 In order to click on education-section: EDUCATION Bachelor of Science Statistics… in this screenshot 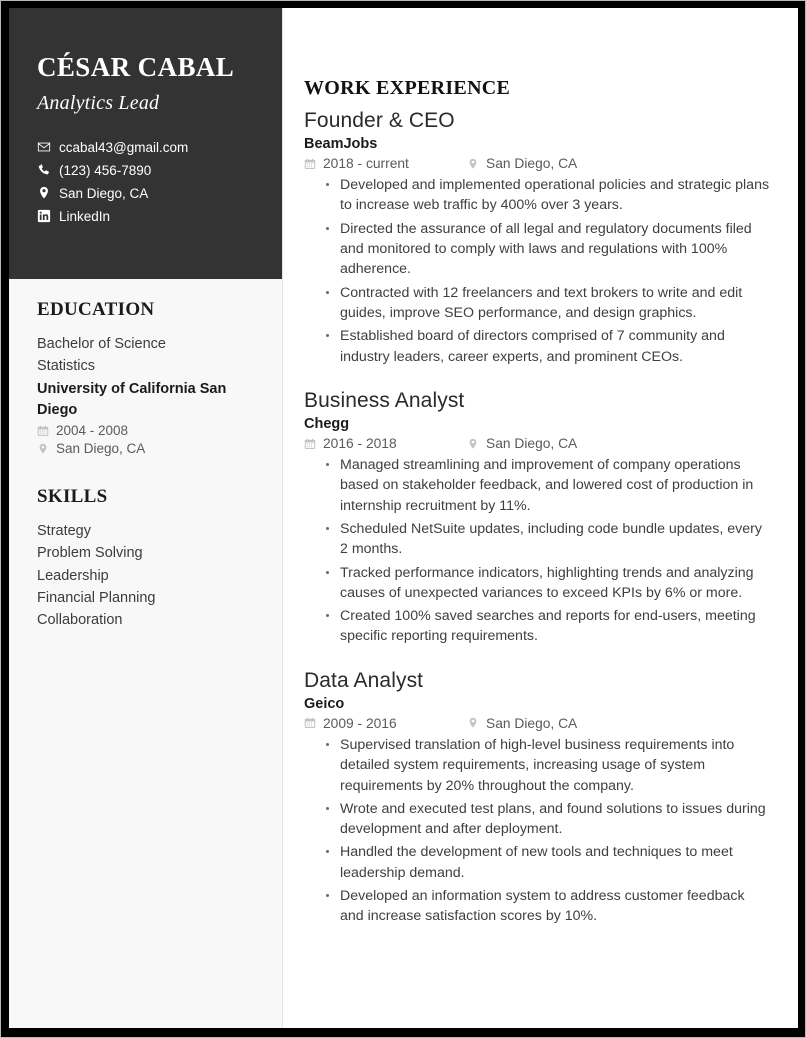, I will do `click(146, 377)`.